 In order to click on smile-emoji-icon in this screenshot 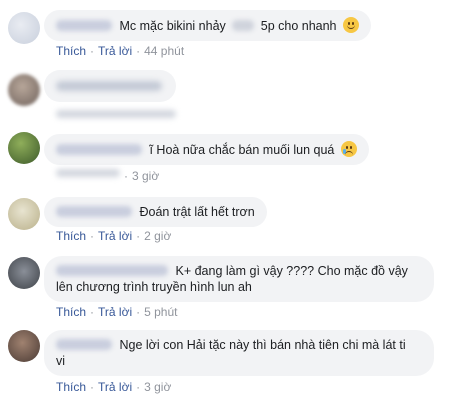, I will do `click(351, 25)`.